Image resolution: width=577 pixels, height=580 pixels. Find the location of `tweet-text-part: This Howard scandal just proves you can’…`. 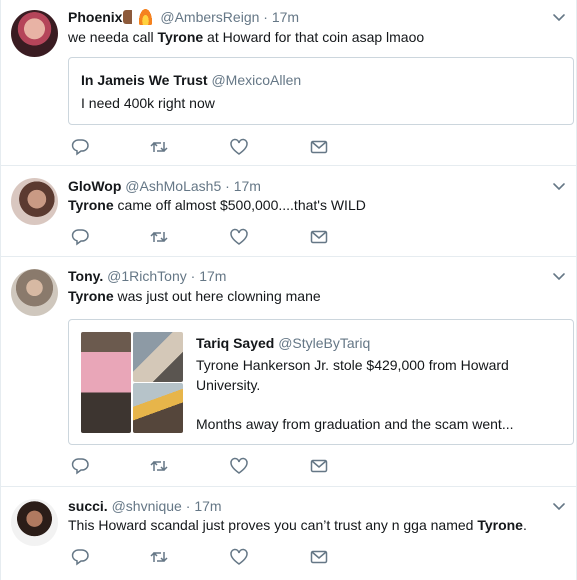

tweet-text-part: This Howard scandal just proves you can’… is located at coordinates (273, 525).